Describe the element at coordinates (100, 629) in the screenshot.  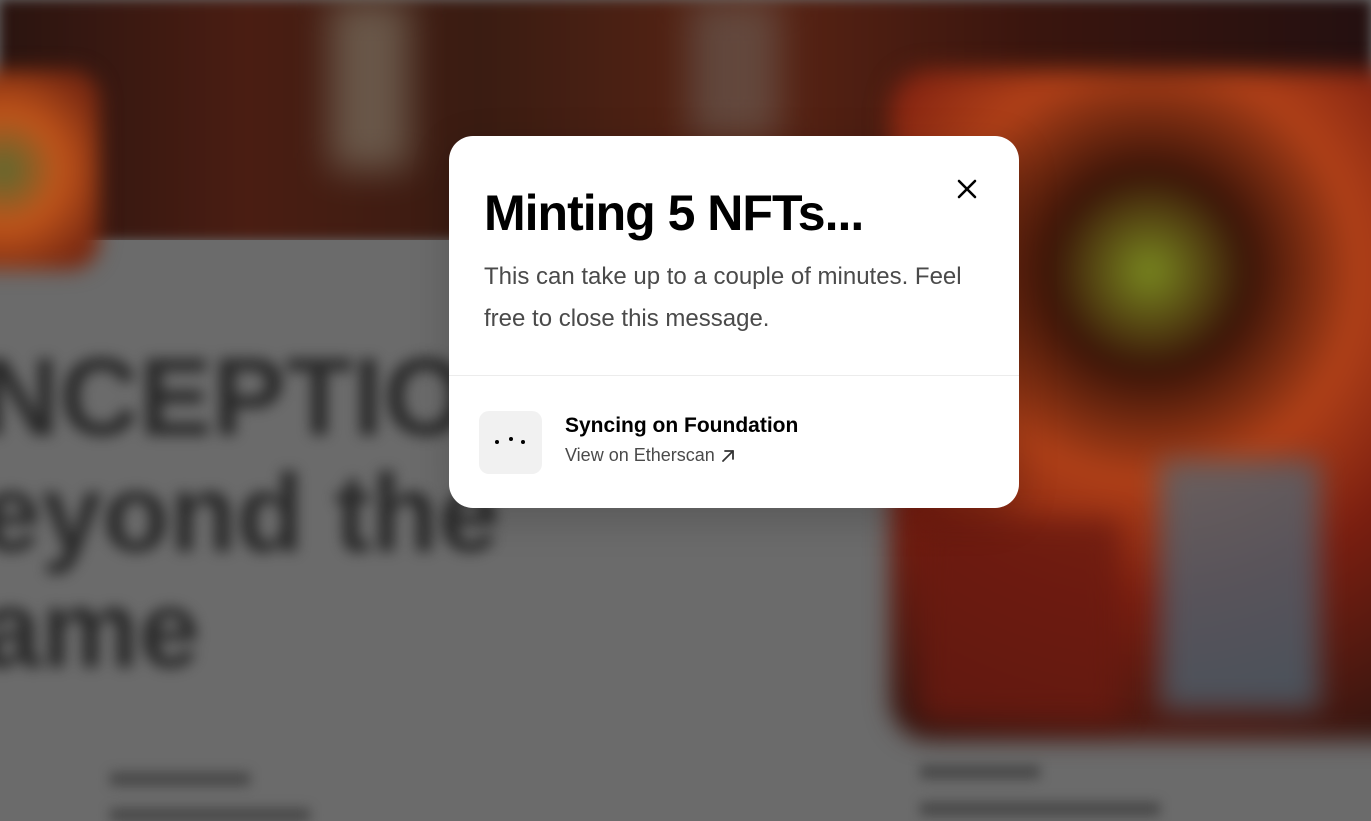
I see `background-headline-line: ame` at that location.